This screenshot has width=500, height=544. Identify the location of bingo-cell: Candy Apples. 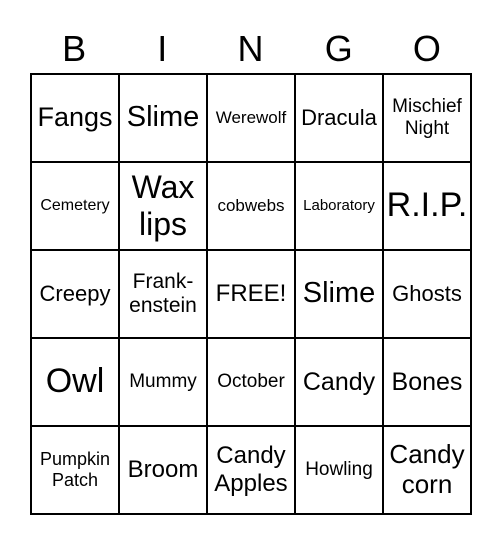
(251, 470).